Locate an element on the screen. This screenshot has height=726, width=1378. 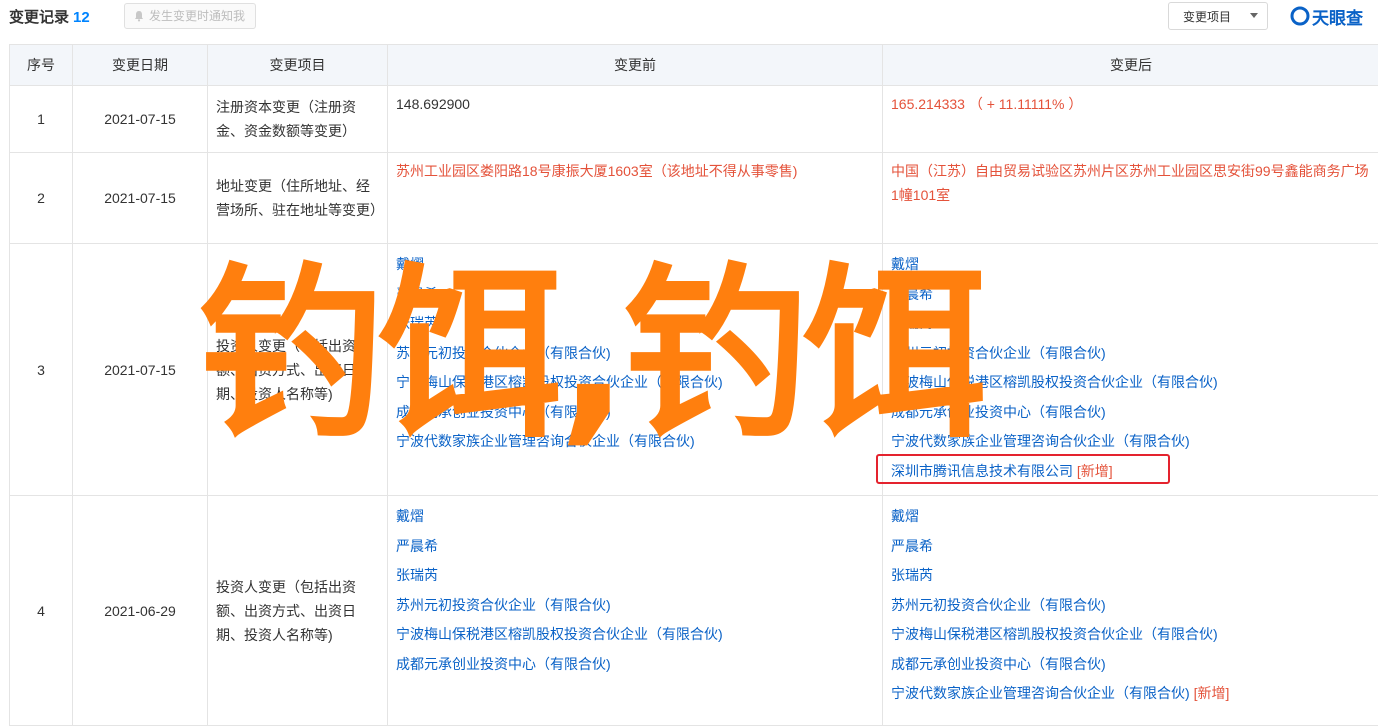
bell-icon is located at coordinates (139, 16).